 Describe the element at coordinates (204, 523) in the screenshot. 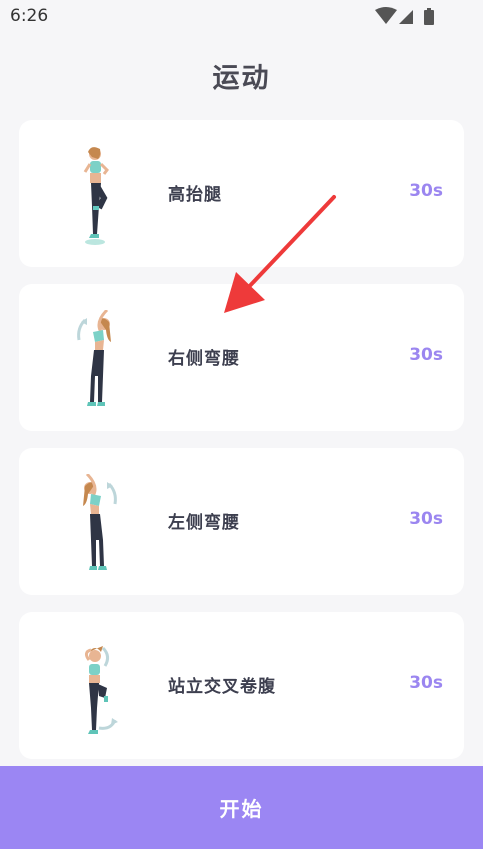

I see `exercise-name: 左侧弯腰` at that location.